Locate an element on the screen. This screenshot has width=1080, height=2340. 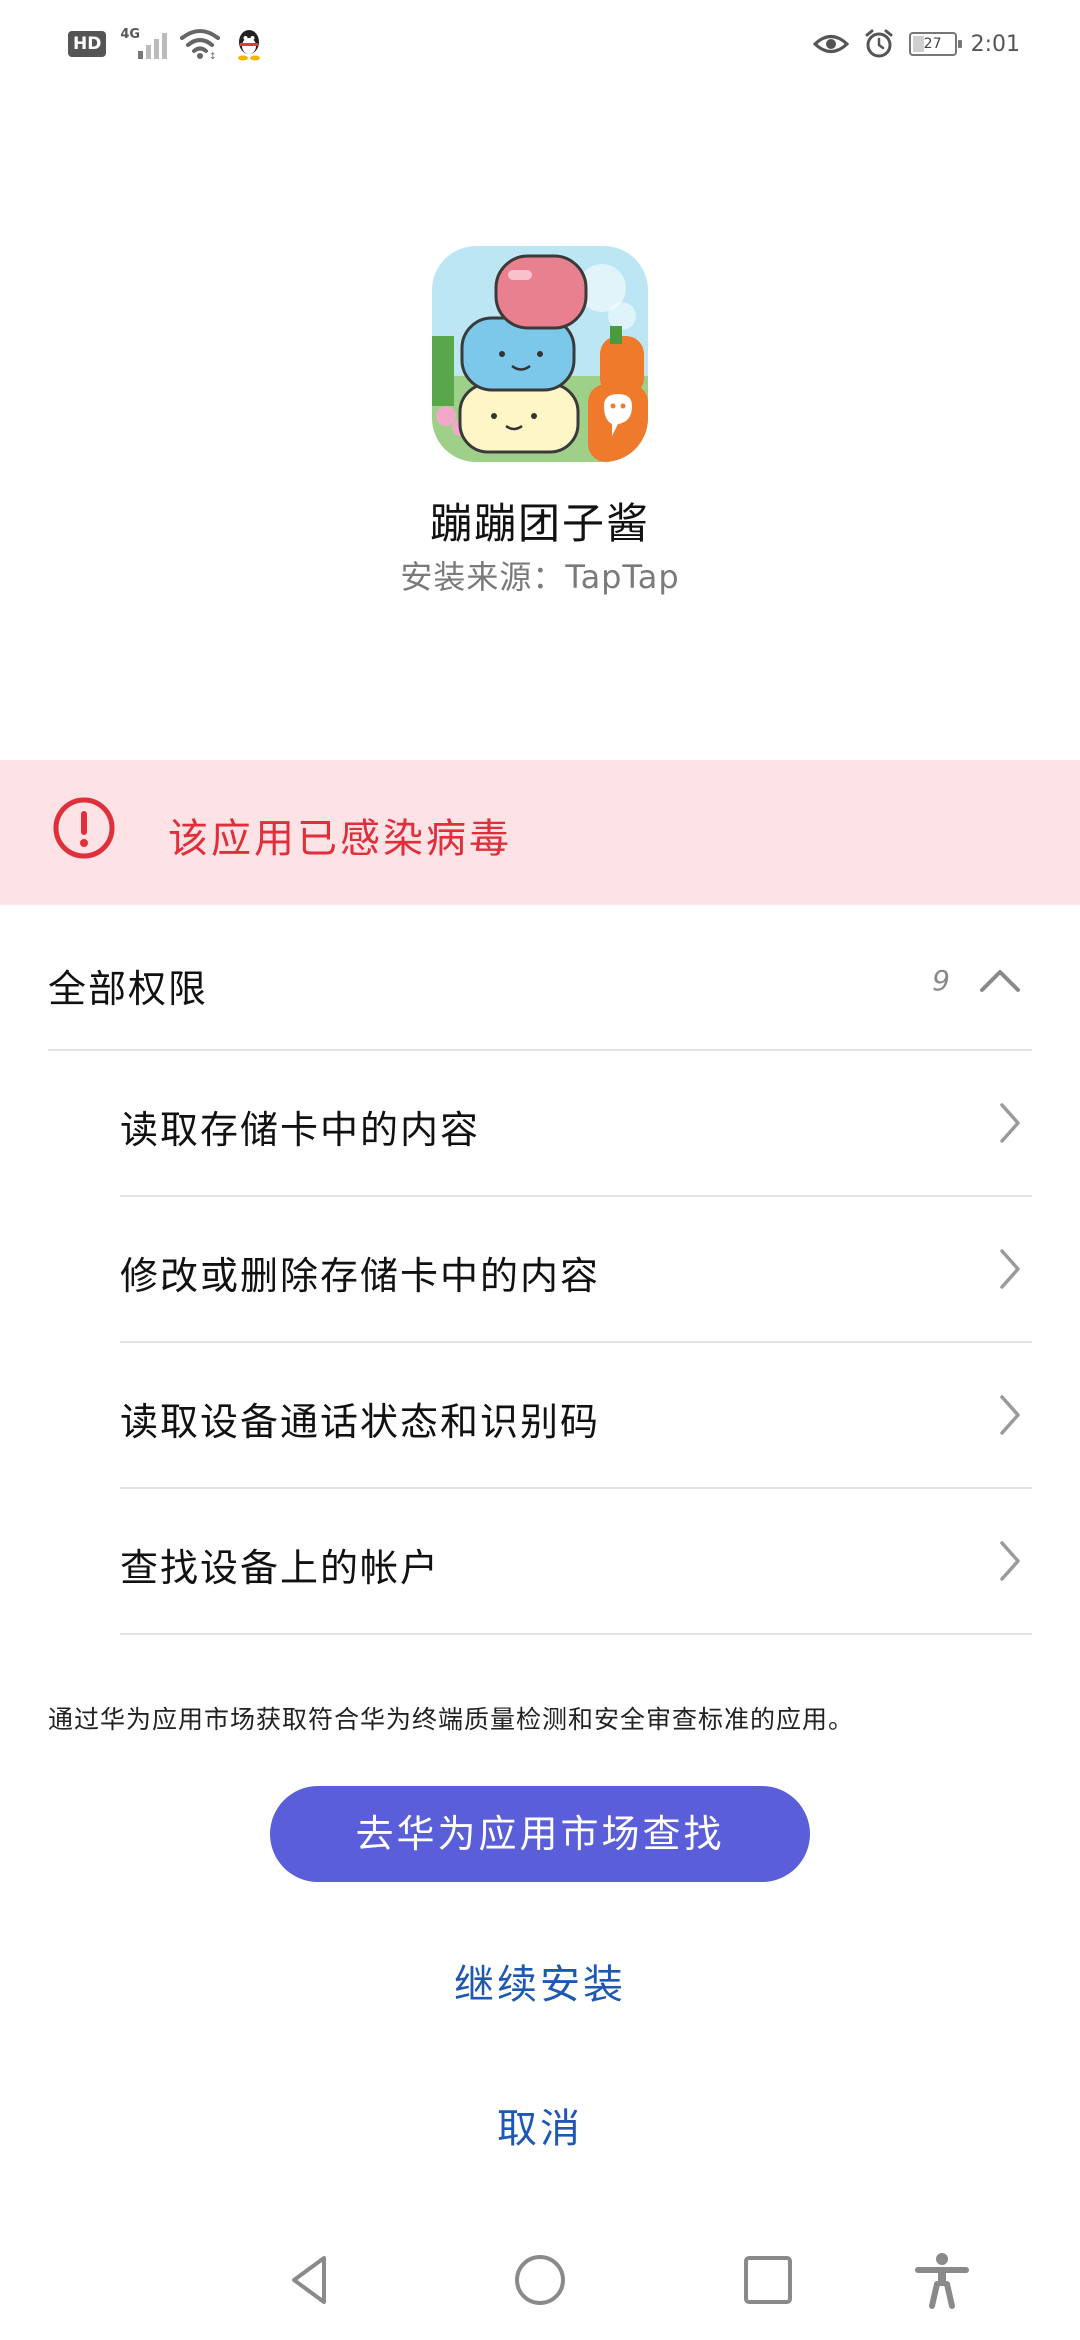
chevron-up-icon is located at coordinates (1000, 980).